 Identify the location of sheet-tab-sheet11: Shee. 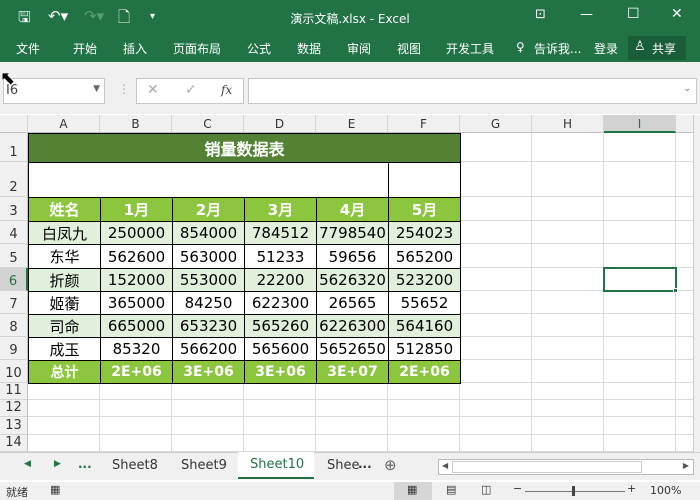
(343, 465).